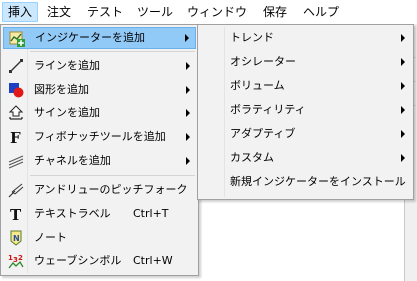 Image resolution: width=417 pixels, height=281 pixels. I want to click on shortcut-label: Ctrl+T, so click(151, 213).